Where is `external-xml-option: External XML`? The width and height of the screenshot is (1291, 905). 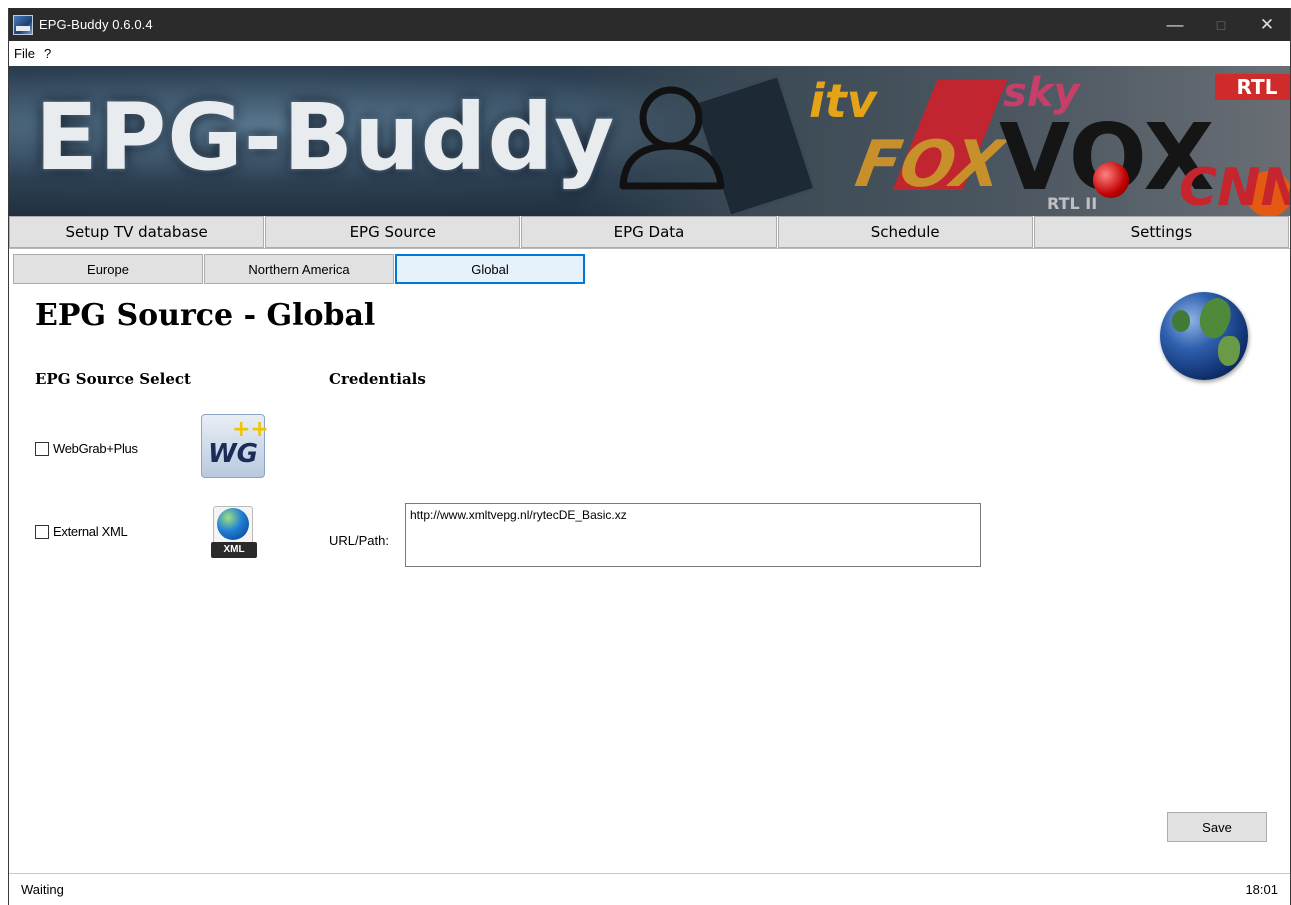 external-xml-option: External XML is located at coordinates (81, 531).